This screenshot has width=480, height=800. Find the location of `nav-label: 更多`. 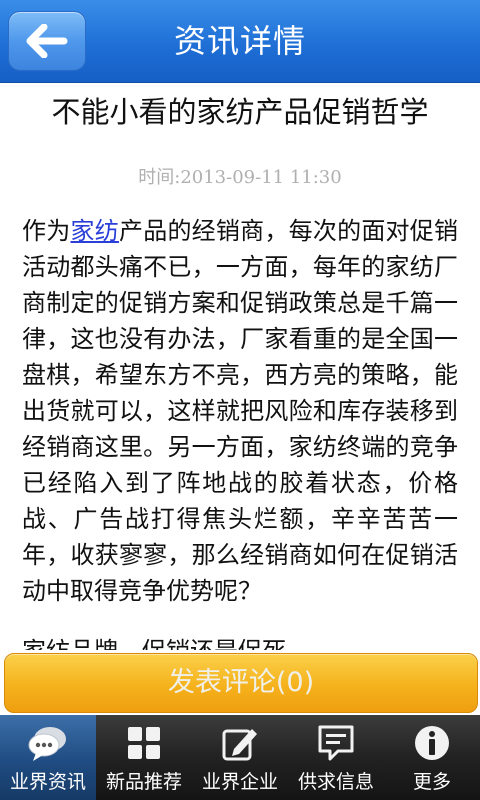

nav-label: 更多 is located at coordinates (431, 782).